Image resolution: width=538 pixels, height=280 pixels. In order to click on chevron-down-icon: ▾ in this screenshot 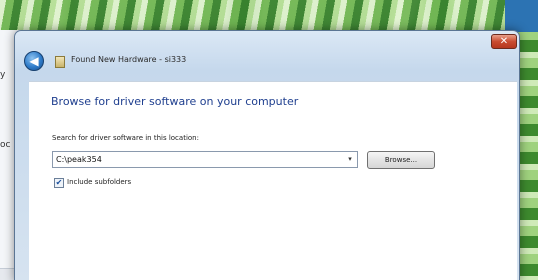, I will do `click(350, 159)`.